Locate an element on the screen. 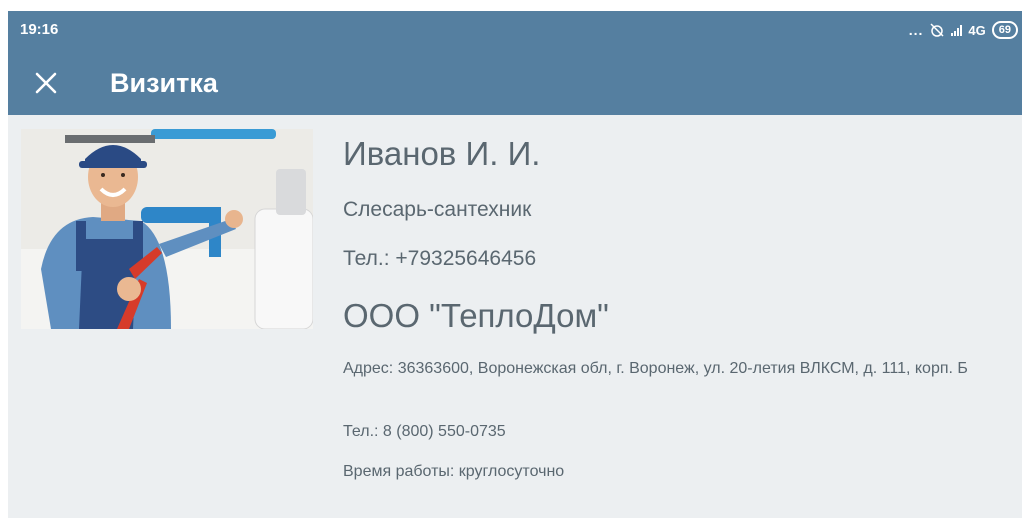 Image resolution: width=1022 pixels, height=518 pixels. app-bar: Визитка is located at coordinates (515, 83).